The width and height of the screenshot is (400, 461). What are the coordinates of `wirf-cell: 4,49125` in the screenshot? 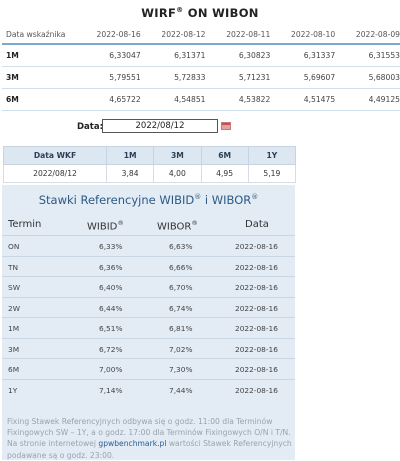 It's located at (367, 99).